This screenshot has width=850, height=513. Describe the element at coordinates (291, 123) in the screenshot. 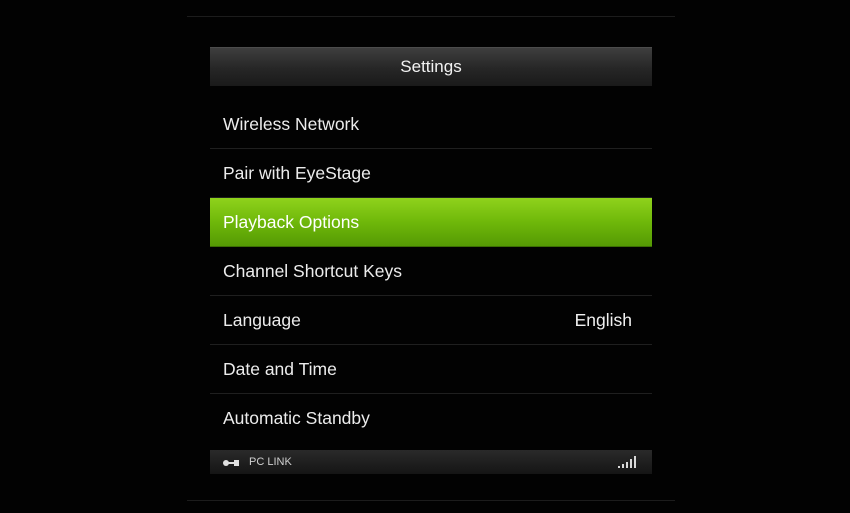

I see `menu-item-label: Wireless Network` at that location.